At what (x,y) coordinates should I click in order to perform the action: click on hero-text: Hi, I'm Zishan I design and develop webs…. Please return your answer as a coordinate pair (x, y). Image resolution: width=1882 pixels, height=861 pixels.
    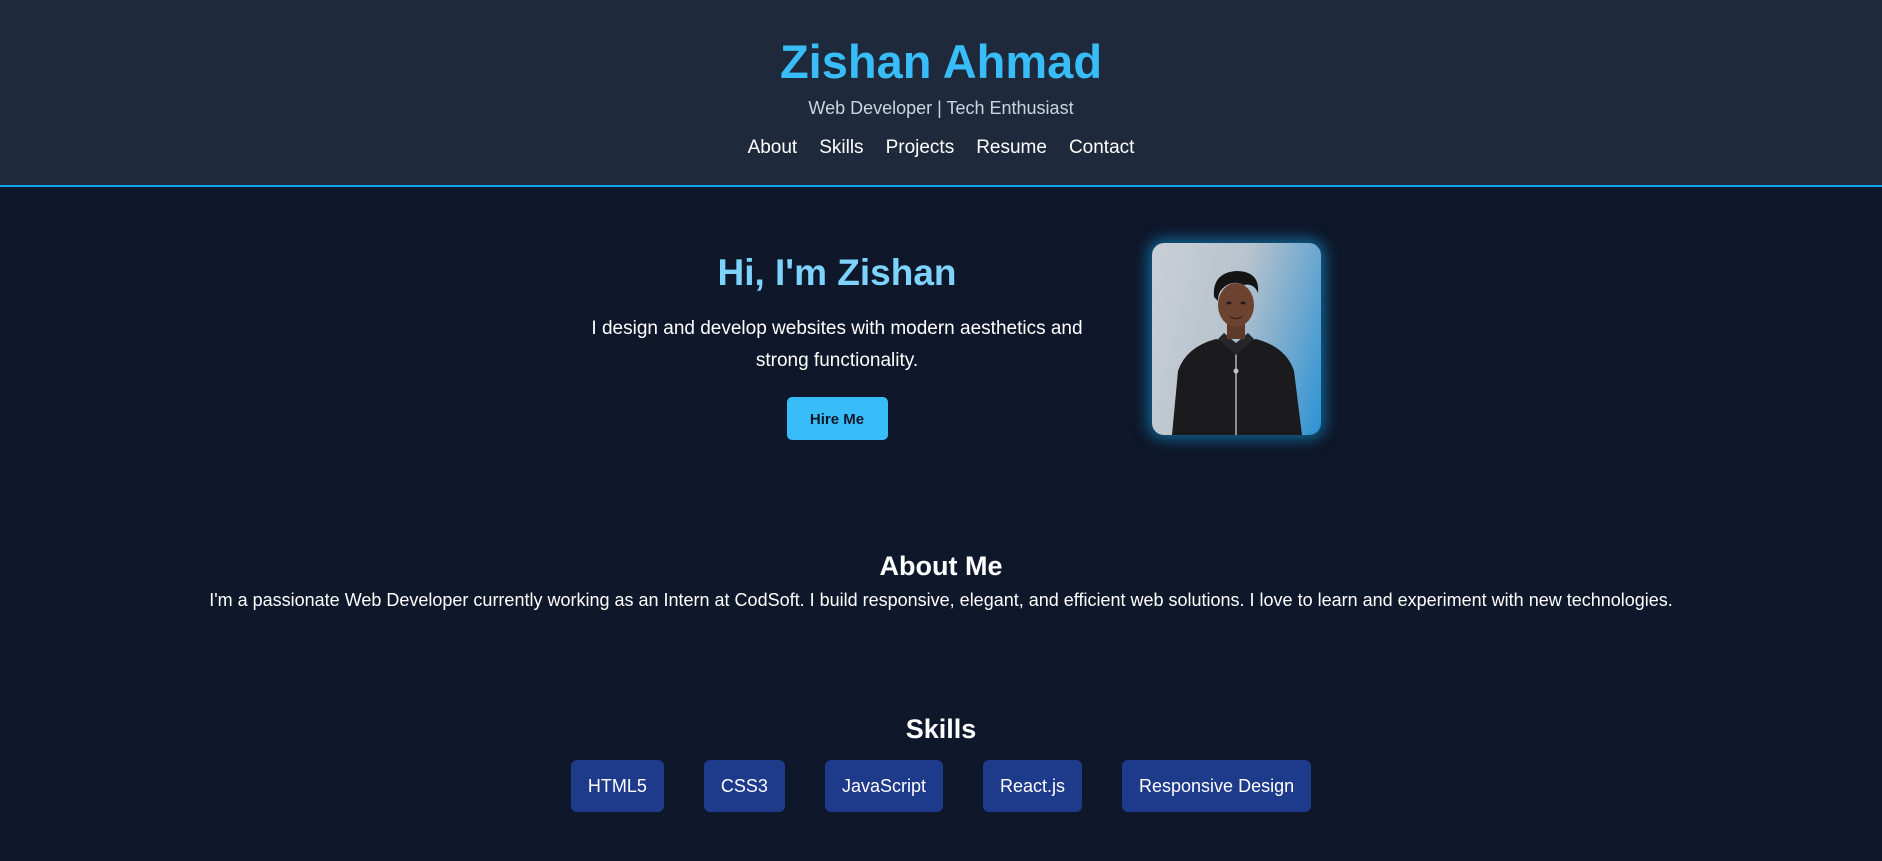
    Looking at the image, I should click on (837, 345).